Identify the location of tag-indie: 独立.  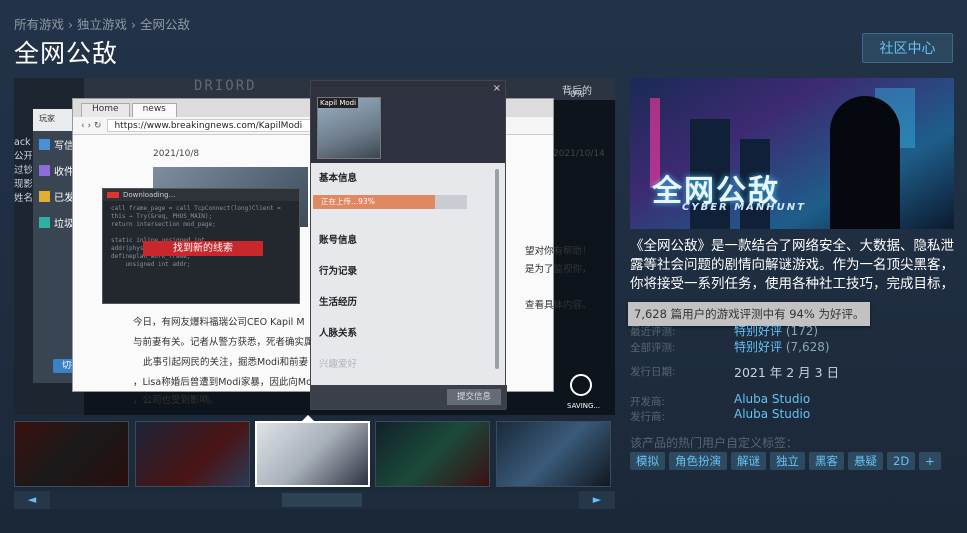
(787, 461).